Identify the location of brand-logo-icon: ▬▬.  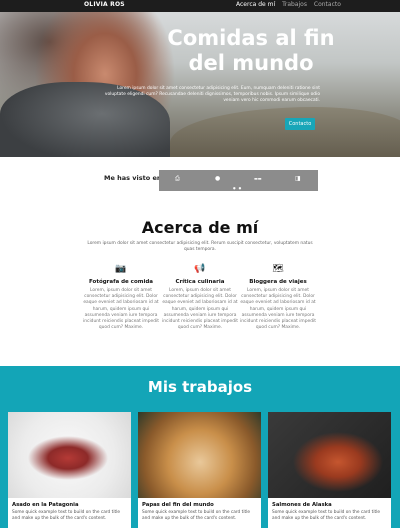
(258, 178).